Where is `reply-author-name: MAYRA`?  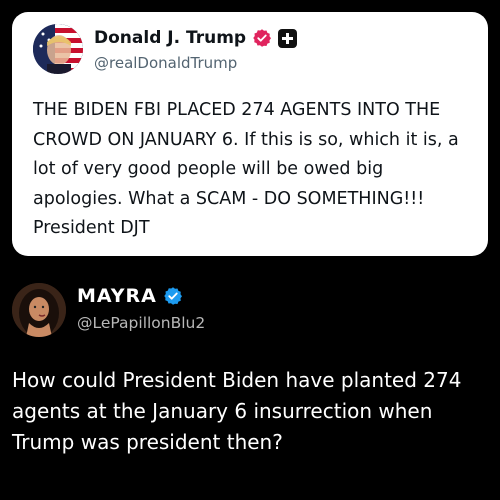 reply-author-name: MAYRA is located at coordinates (117, 296).